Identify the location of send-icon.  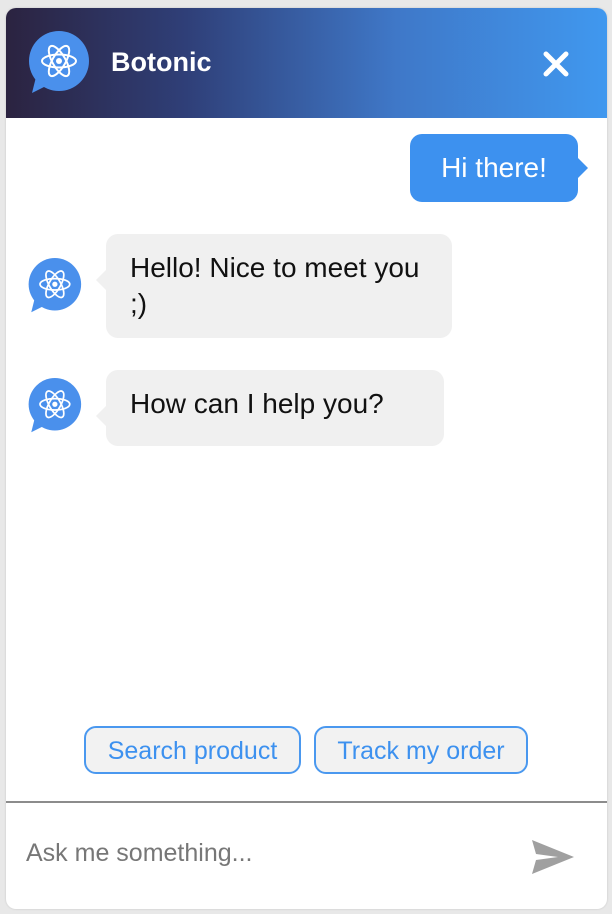
(553, 857).